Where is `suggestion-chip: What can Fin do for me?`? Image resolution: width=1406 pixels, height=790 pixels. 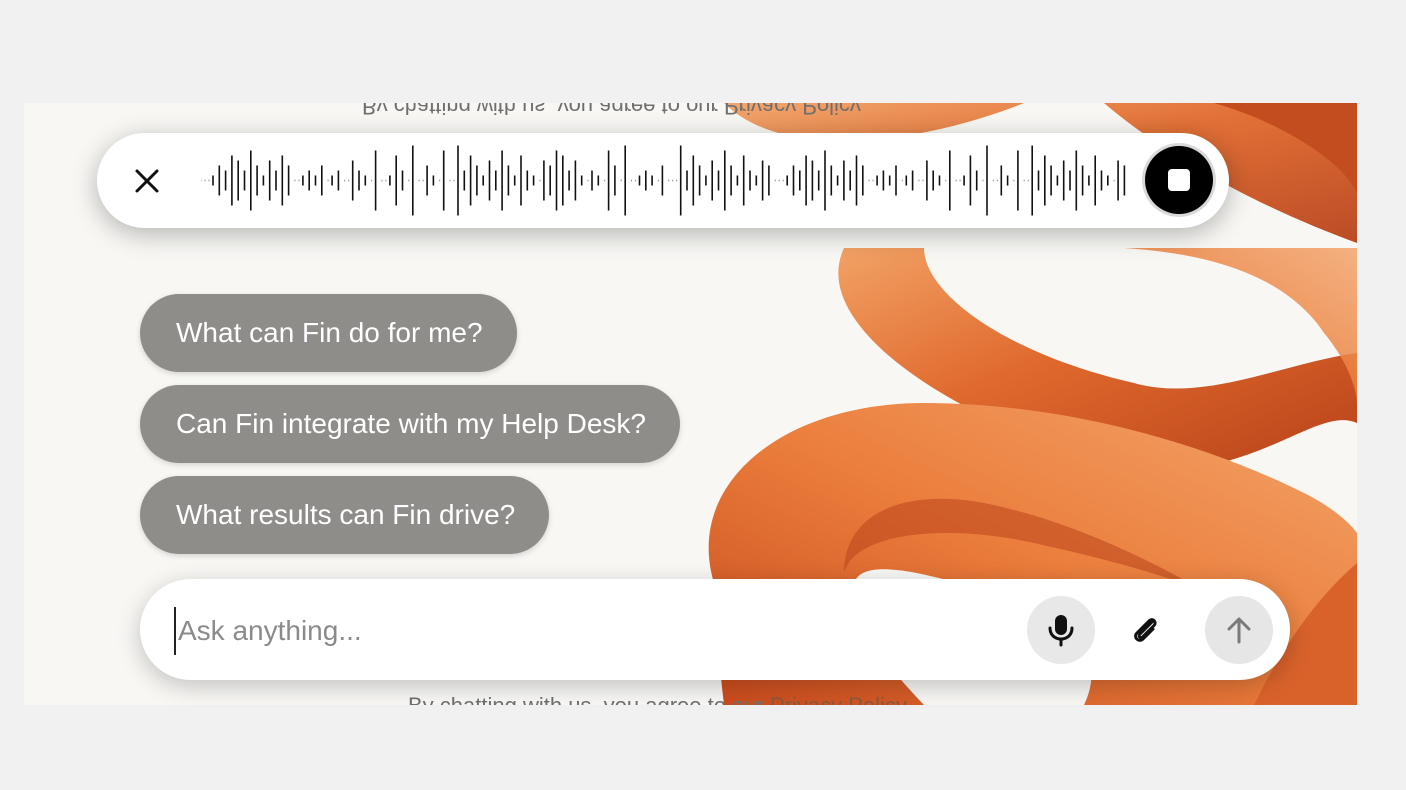 suggestion-chip: What can Fin do for me? is located at coordinates (328, 333).